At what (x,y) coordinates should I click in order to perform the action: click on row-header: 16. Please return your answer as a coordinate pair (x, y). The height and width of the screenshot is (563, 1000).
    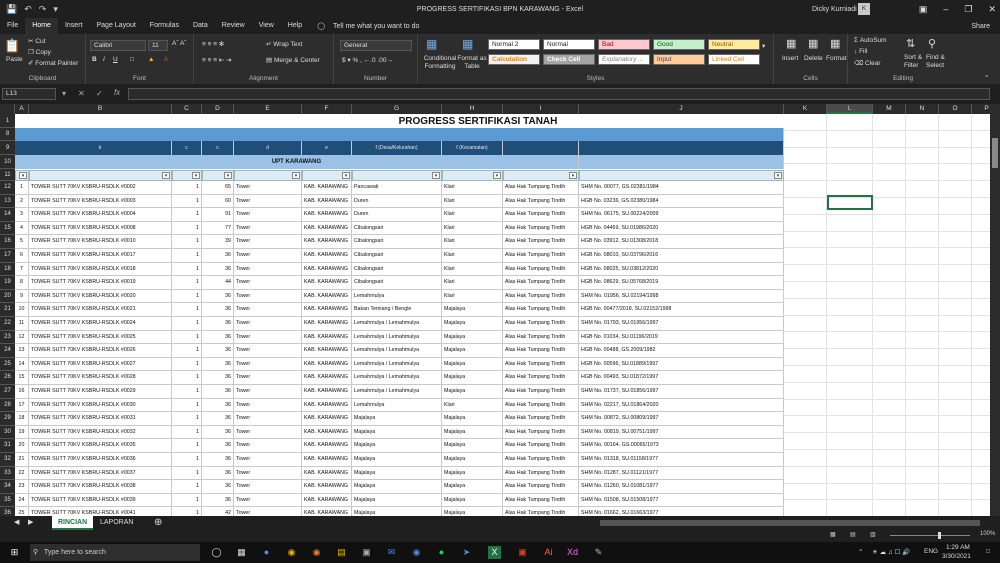
    Looking at the image, I should click on (7, 242).